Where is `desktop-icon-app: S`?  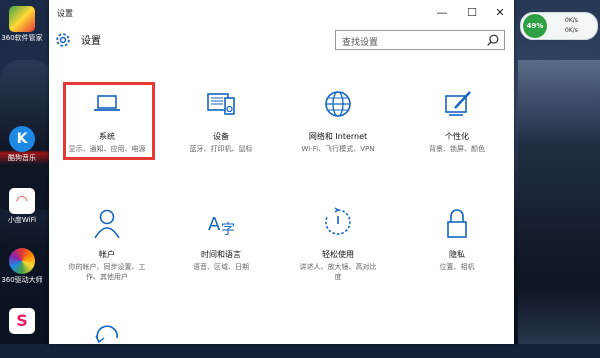
desktop-icon-app: S is located at coordinates (22, 322).